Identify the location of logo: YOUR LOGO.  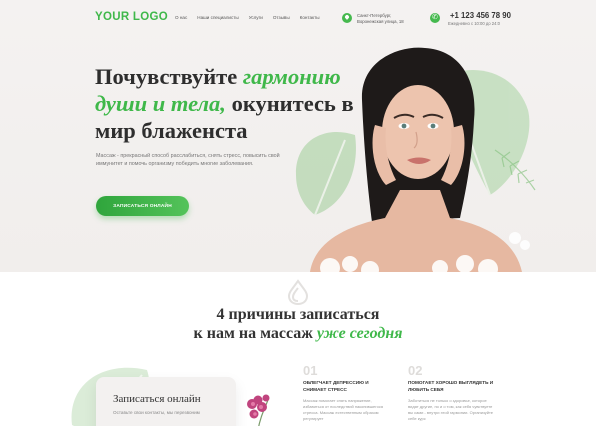
(131, 17).